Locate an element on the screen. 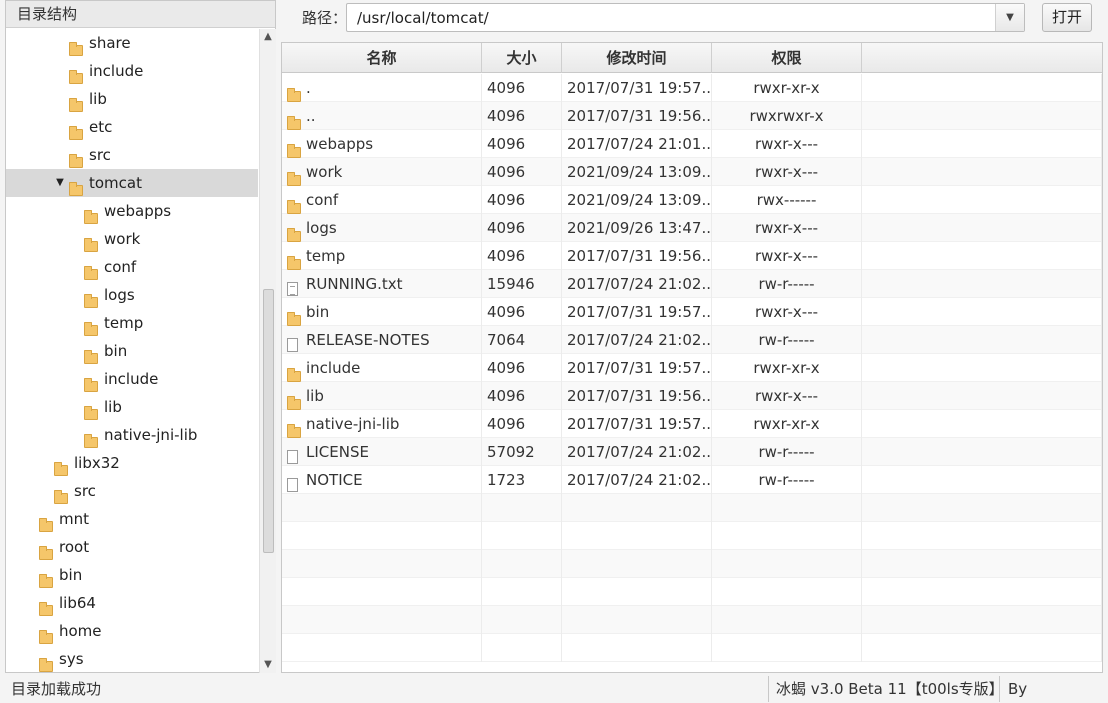 This screenshot has height=703, width=1108. tree-item: ▼ tomcat is located at coordinates (132, 183).